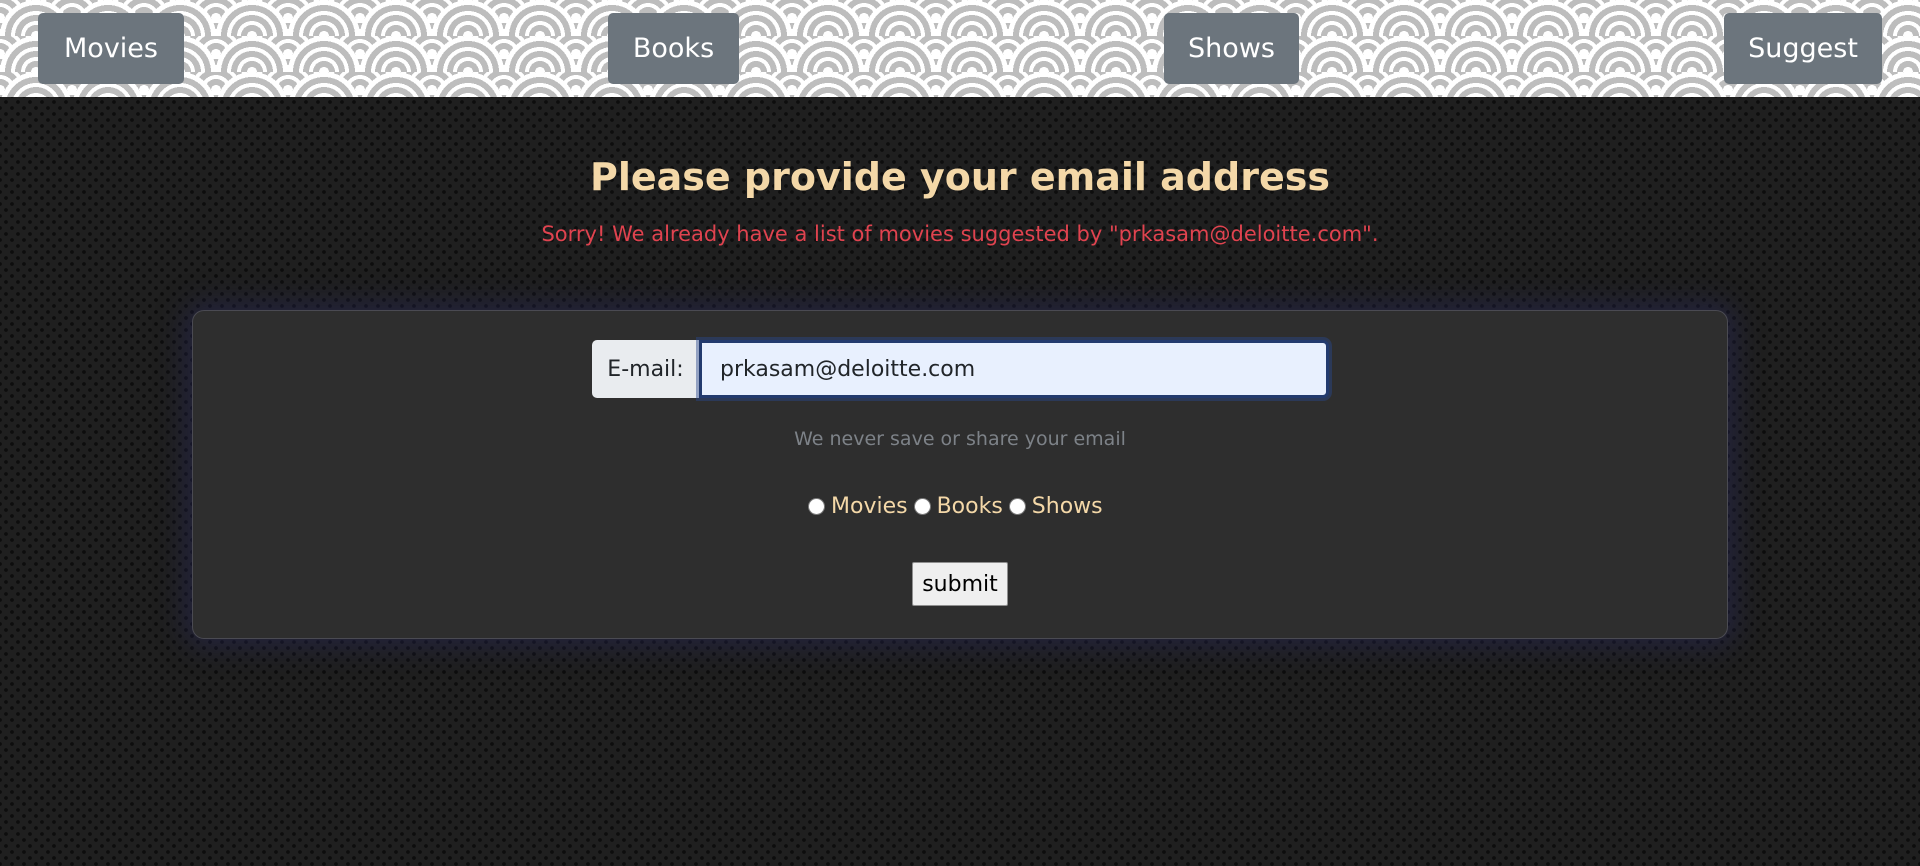  What do you see at coordinates (1017, 506) in the screenshot?
I see `radio-shows` at bounding box center [1017, 506].